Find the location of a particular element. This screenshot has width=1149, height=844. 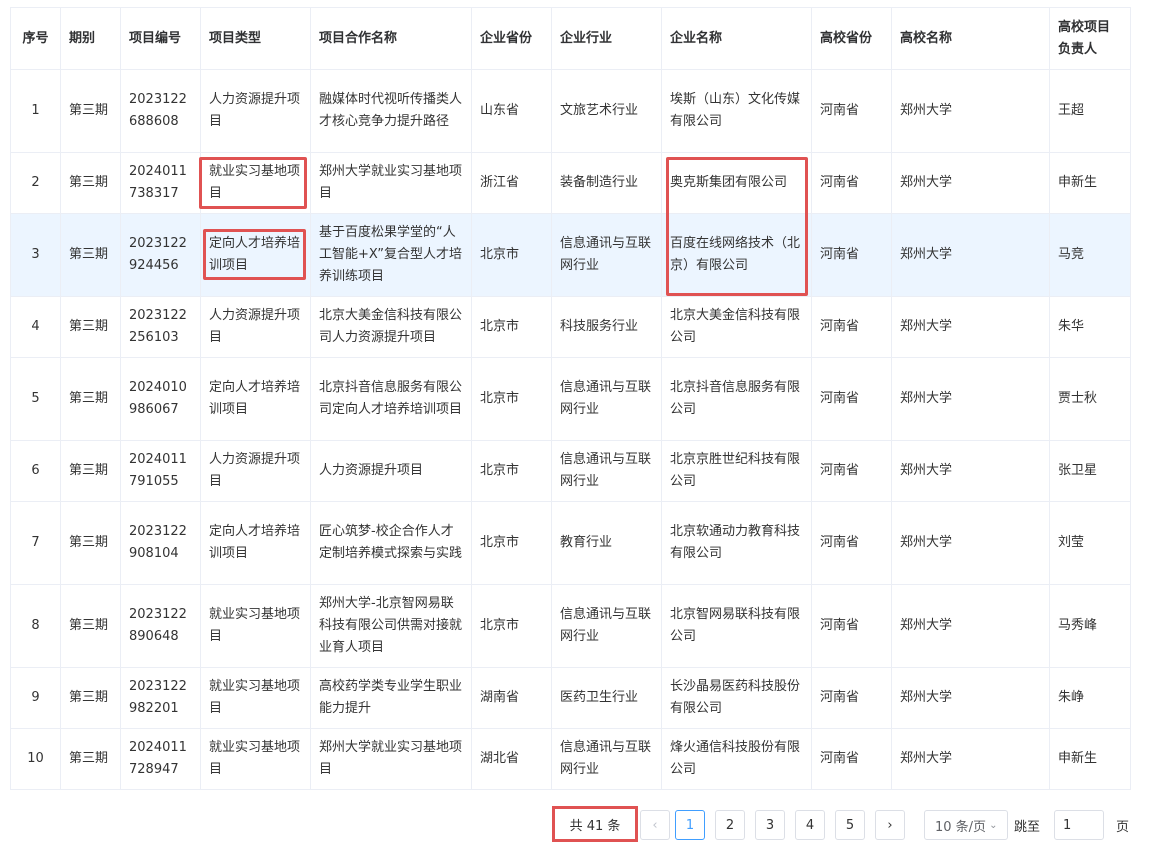

col-header-no: 序号 is located at coordinates (35, 38).